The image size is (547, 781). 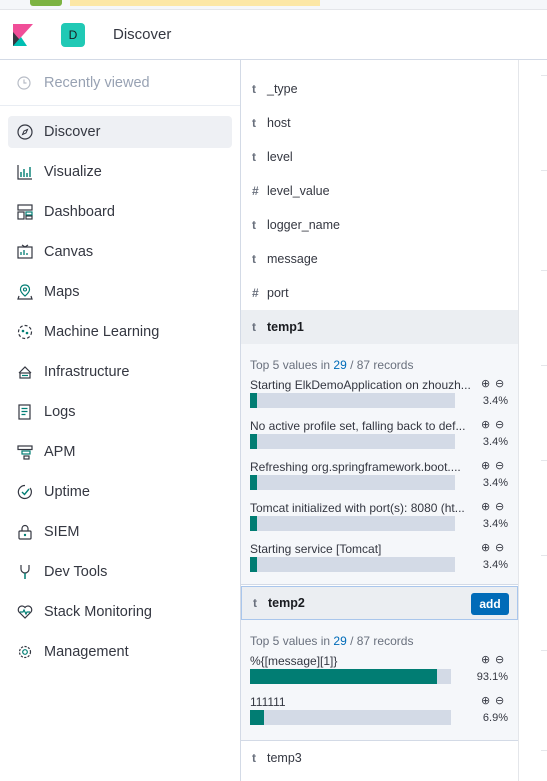 What do you see at coordinates (490, 604) in the screenshot?
I see `add-field-button: add` at bounding box center [490, 604].